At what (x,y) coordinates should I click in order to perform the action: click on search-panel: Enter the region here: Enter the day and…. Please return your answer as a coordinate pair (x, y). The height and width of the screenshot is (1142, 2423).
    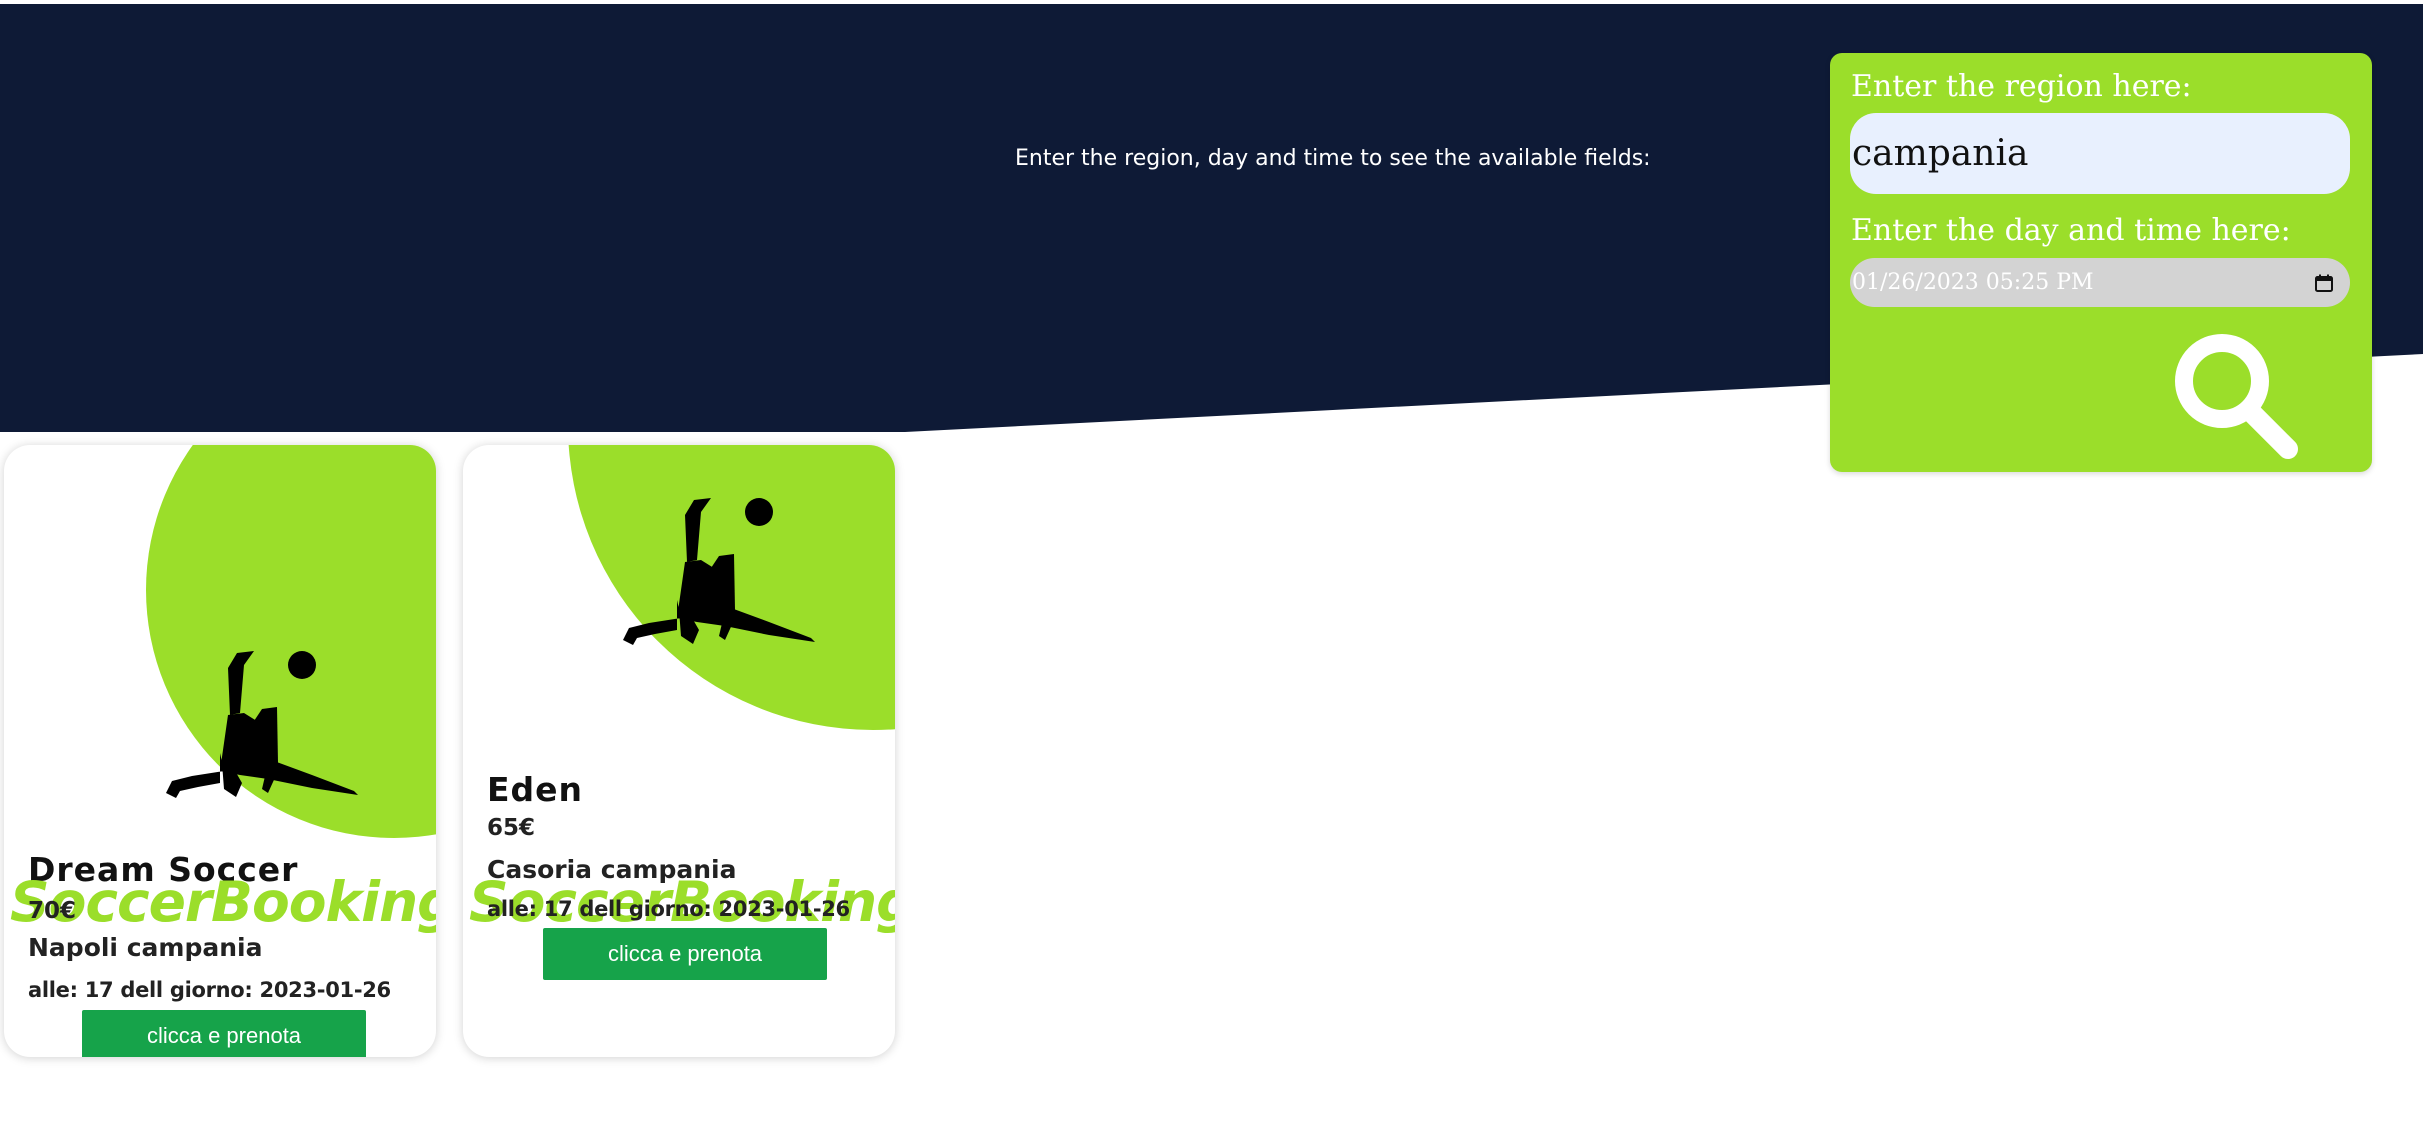
    Looking at the image, I should click on (2101, 262).